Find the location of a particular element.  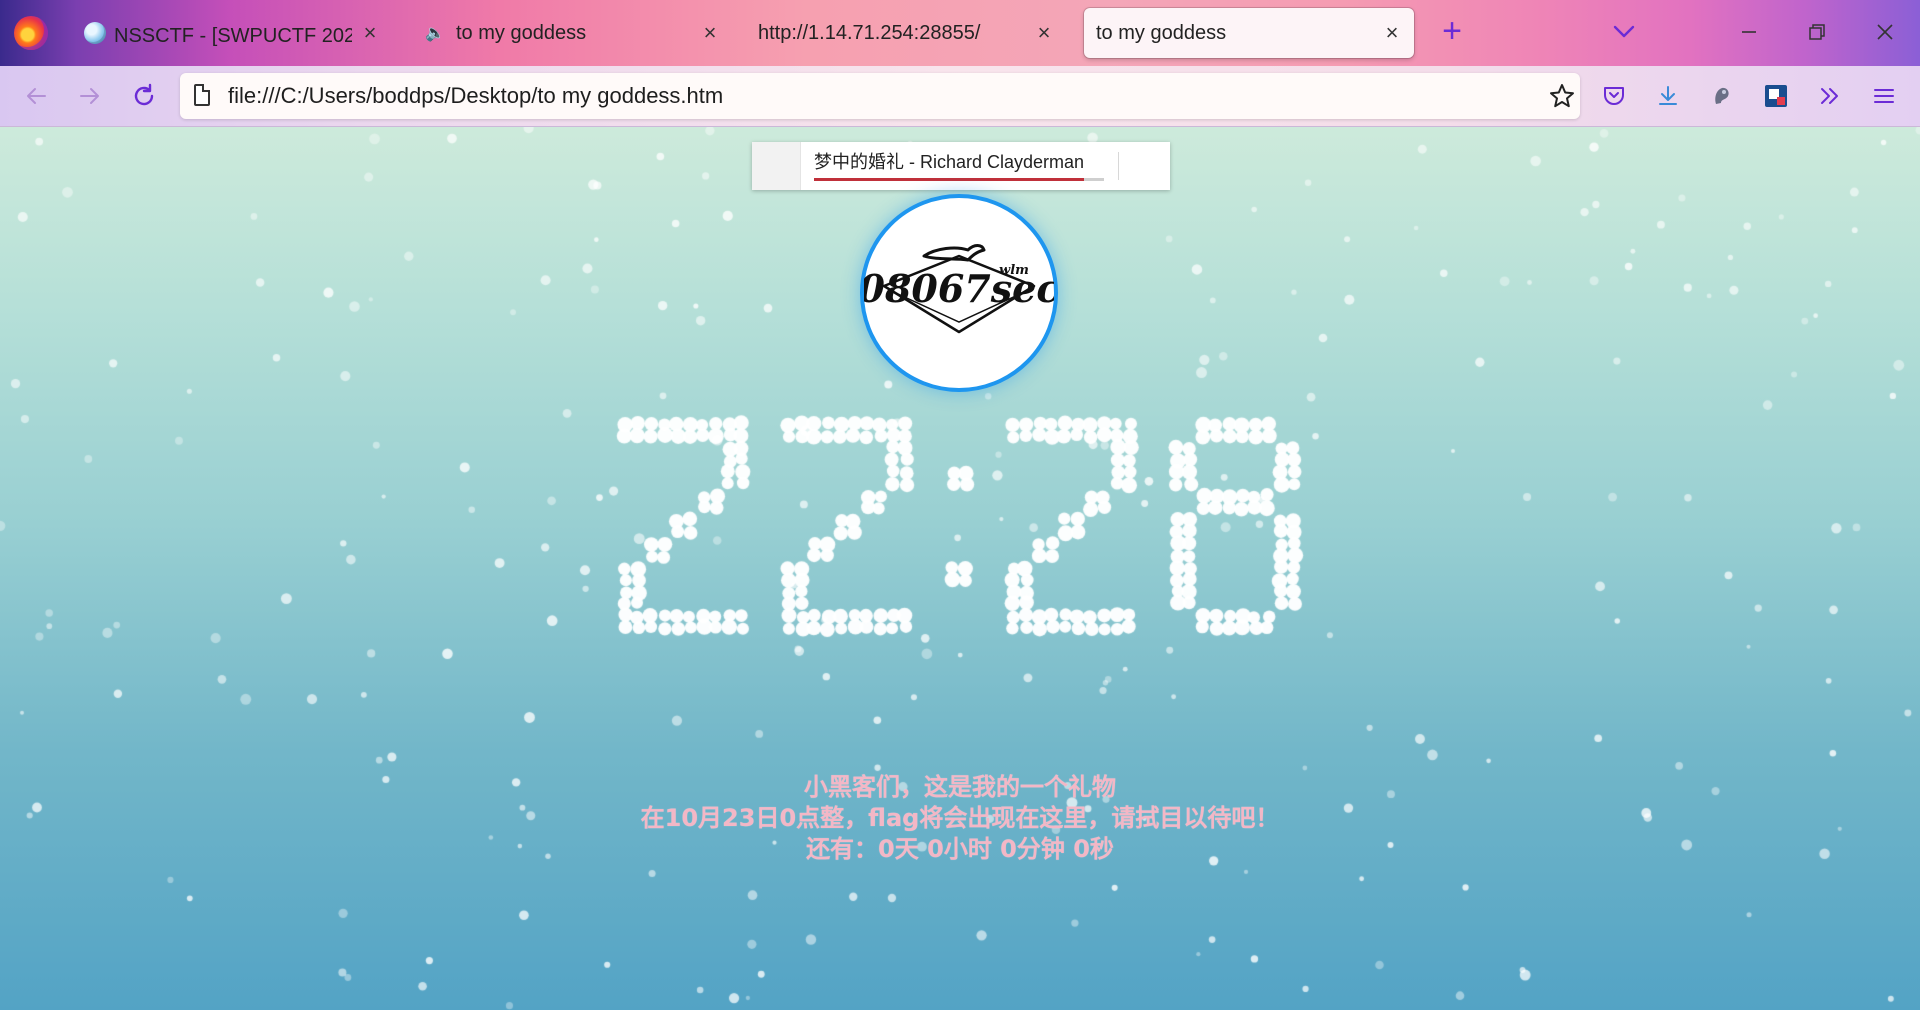

tab-goddess-active: to my goddess × is located at coordinates (1249, 33).